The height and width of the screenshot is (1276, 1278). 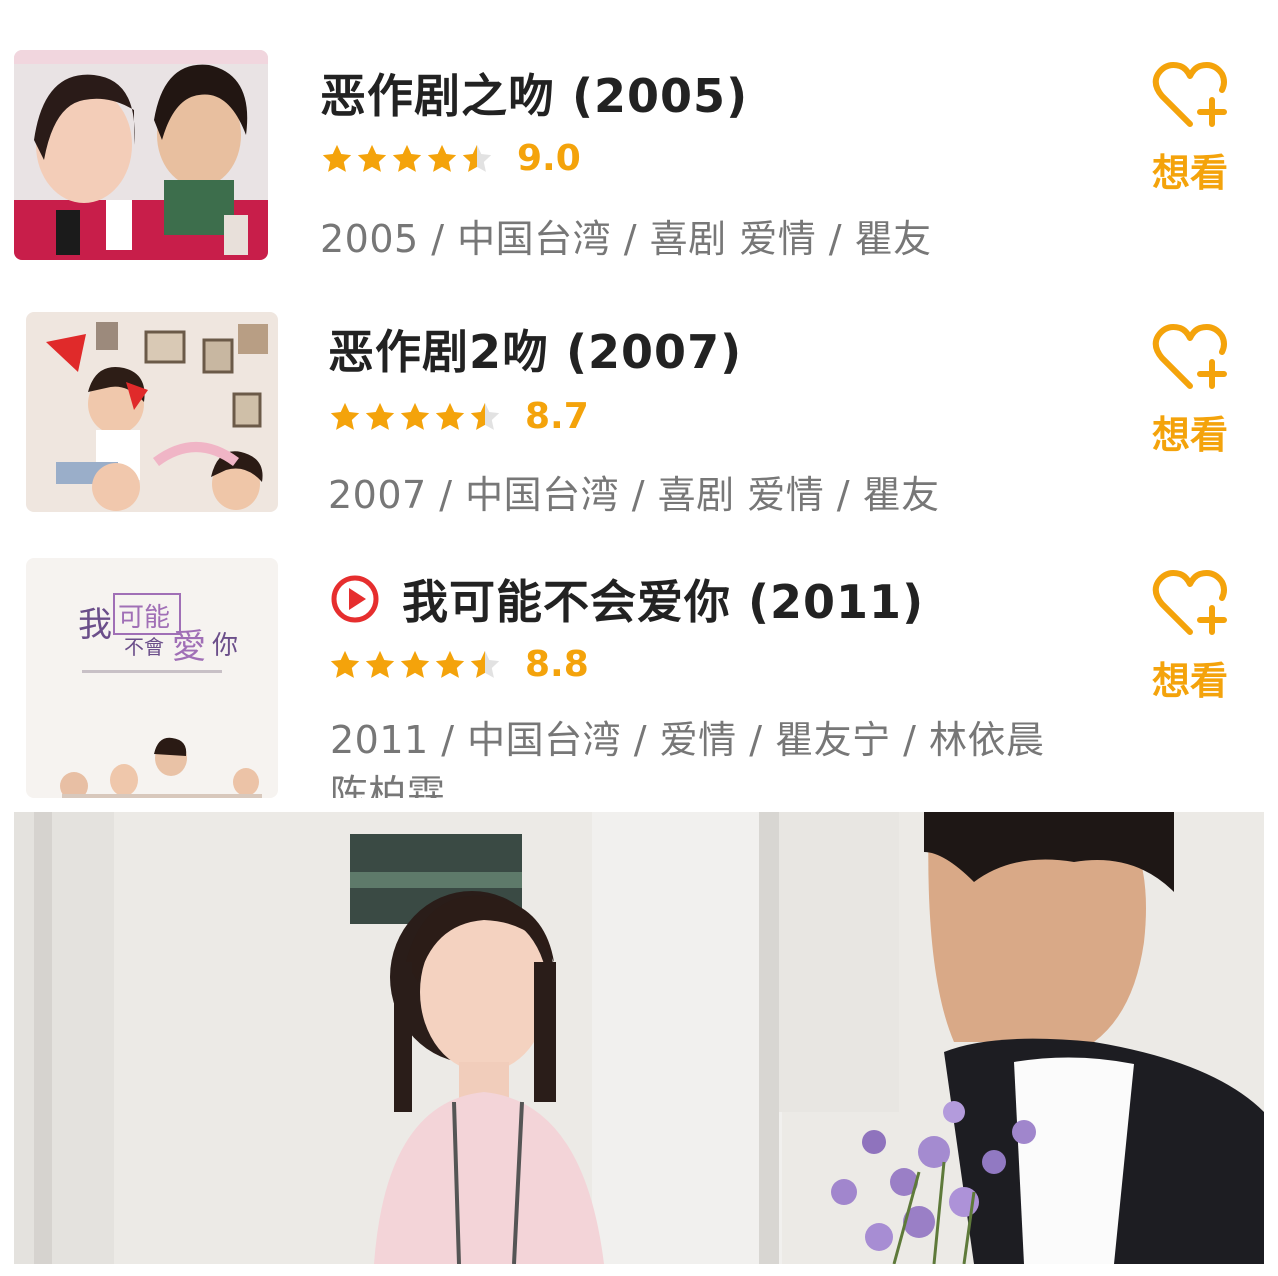 I want to click on movie-meta: 2005 / 中国台湾 / 喜剧 爱情 / 瞿友, so click(x=626, y=239).